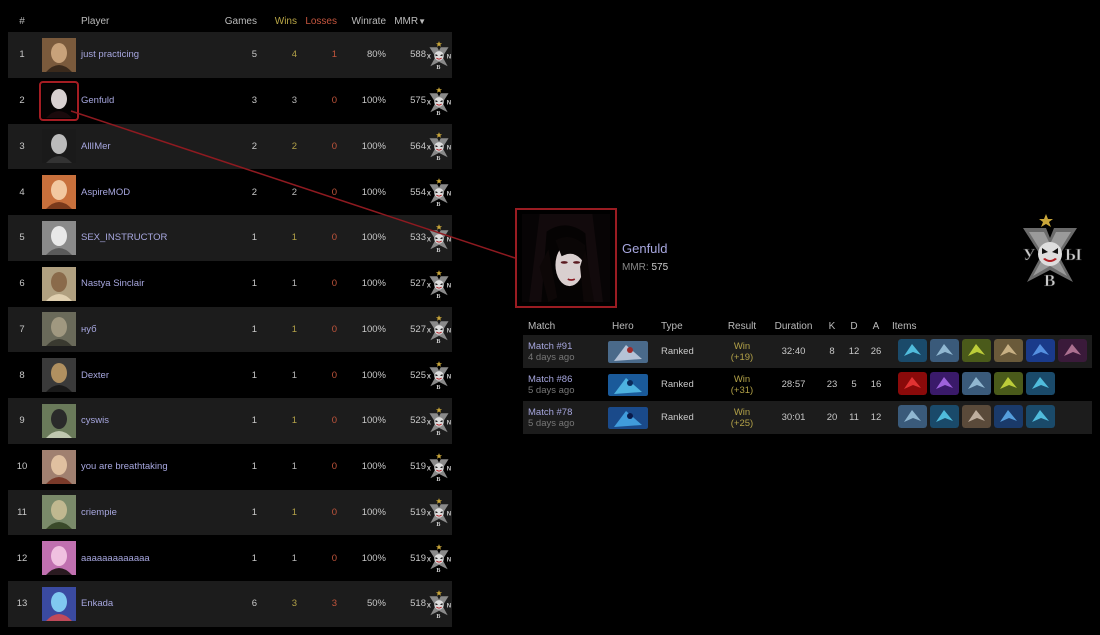 This screenshot has height=635, width=1100. I want to click on player-name-link: AllIMer, so click(143, 146).